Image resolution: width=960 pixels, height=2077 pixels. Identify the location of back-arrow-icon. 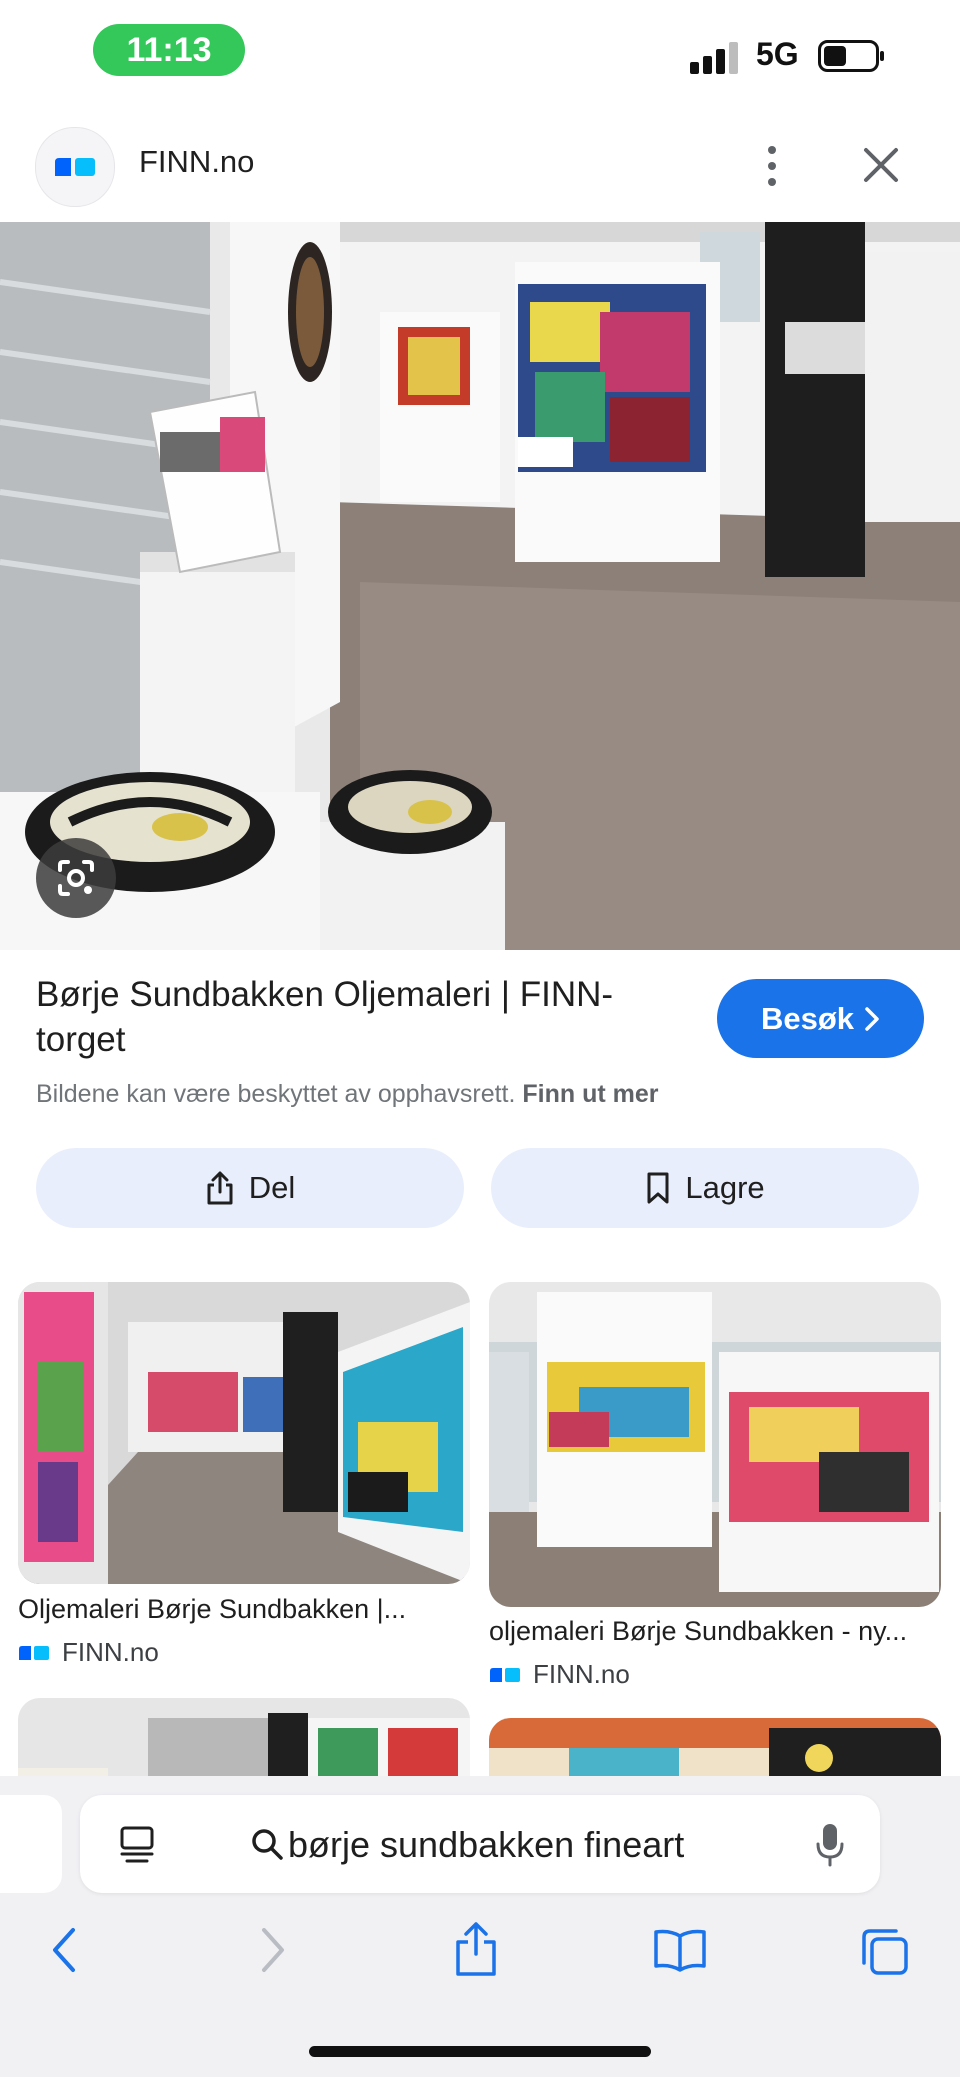
(64, 1950).